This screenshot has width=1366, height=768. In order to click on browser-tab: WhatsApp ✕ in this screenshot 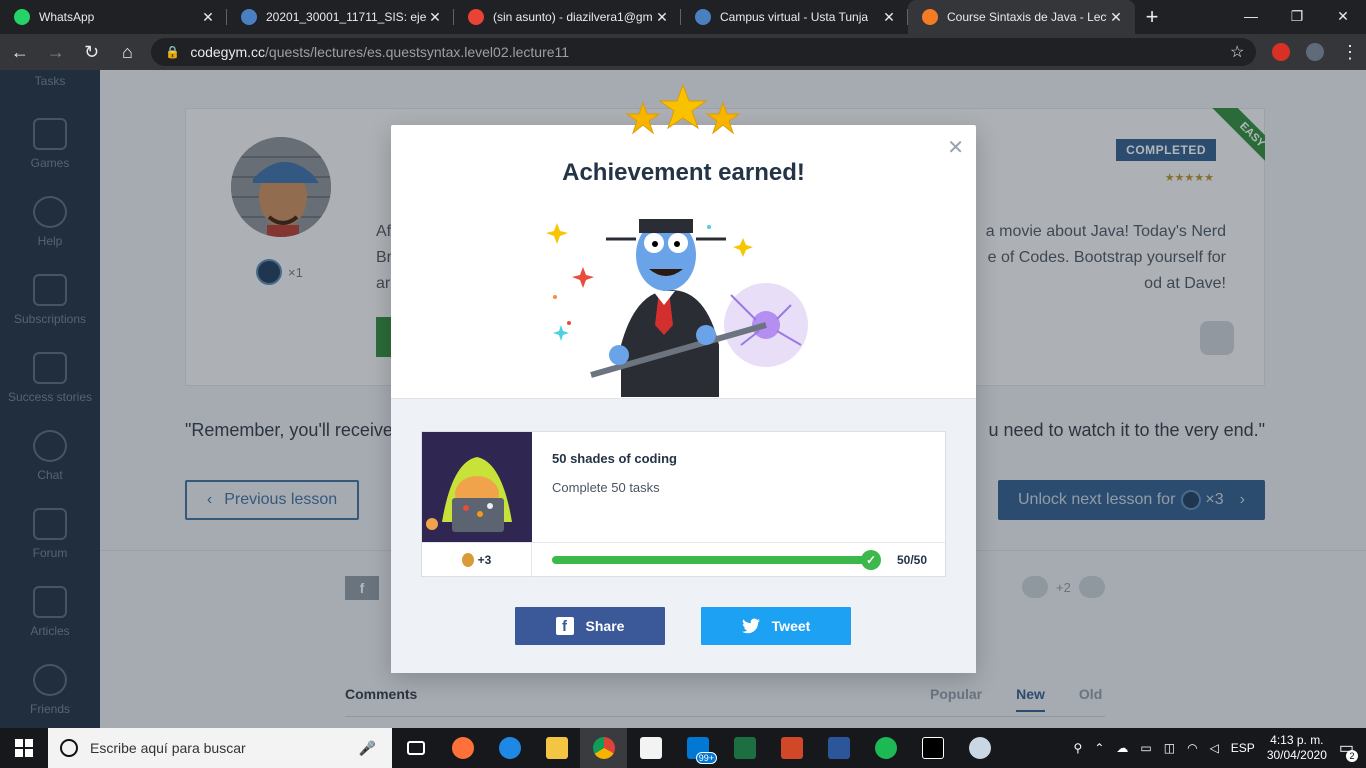, I will do `click(113, 17)`.